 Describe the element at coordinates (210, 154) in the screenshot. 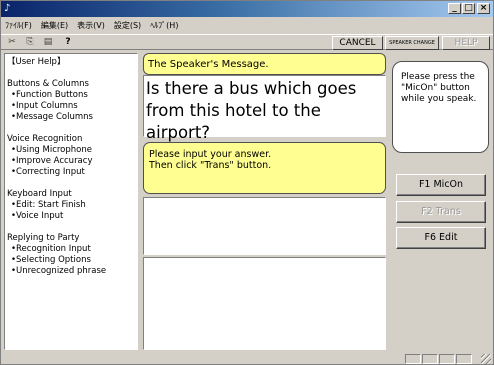

I see `prompt-line-1: Please input your answer.` at that location.